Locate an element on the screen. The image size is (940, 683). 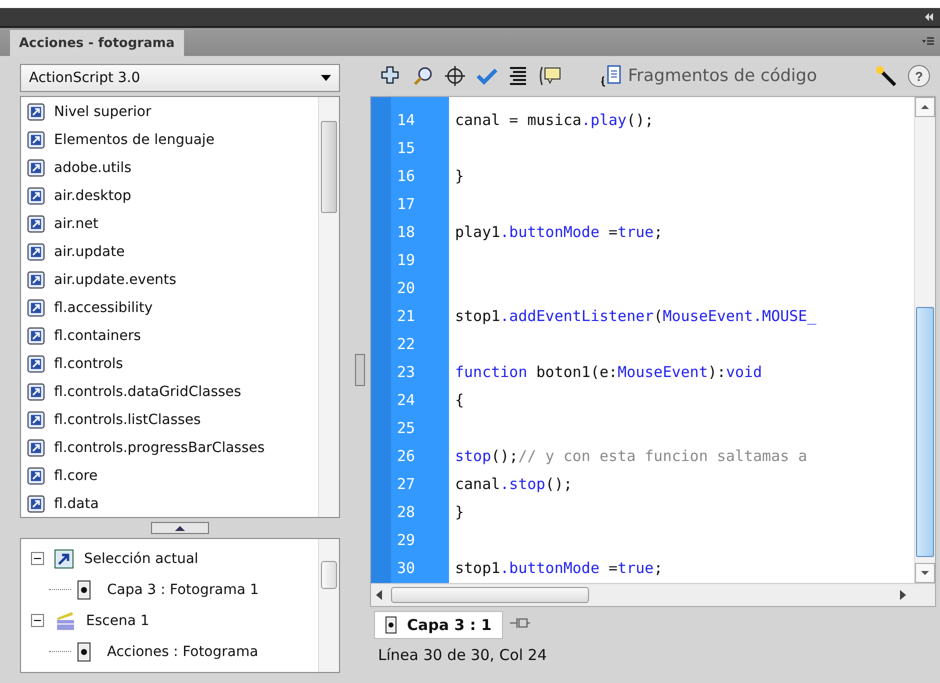
line-number: 15 is located at coordinates (406, 148).